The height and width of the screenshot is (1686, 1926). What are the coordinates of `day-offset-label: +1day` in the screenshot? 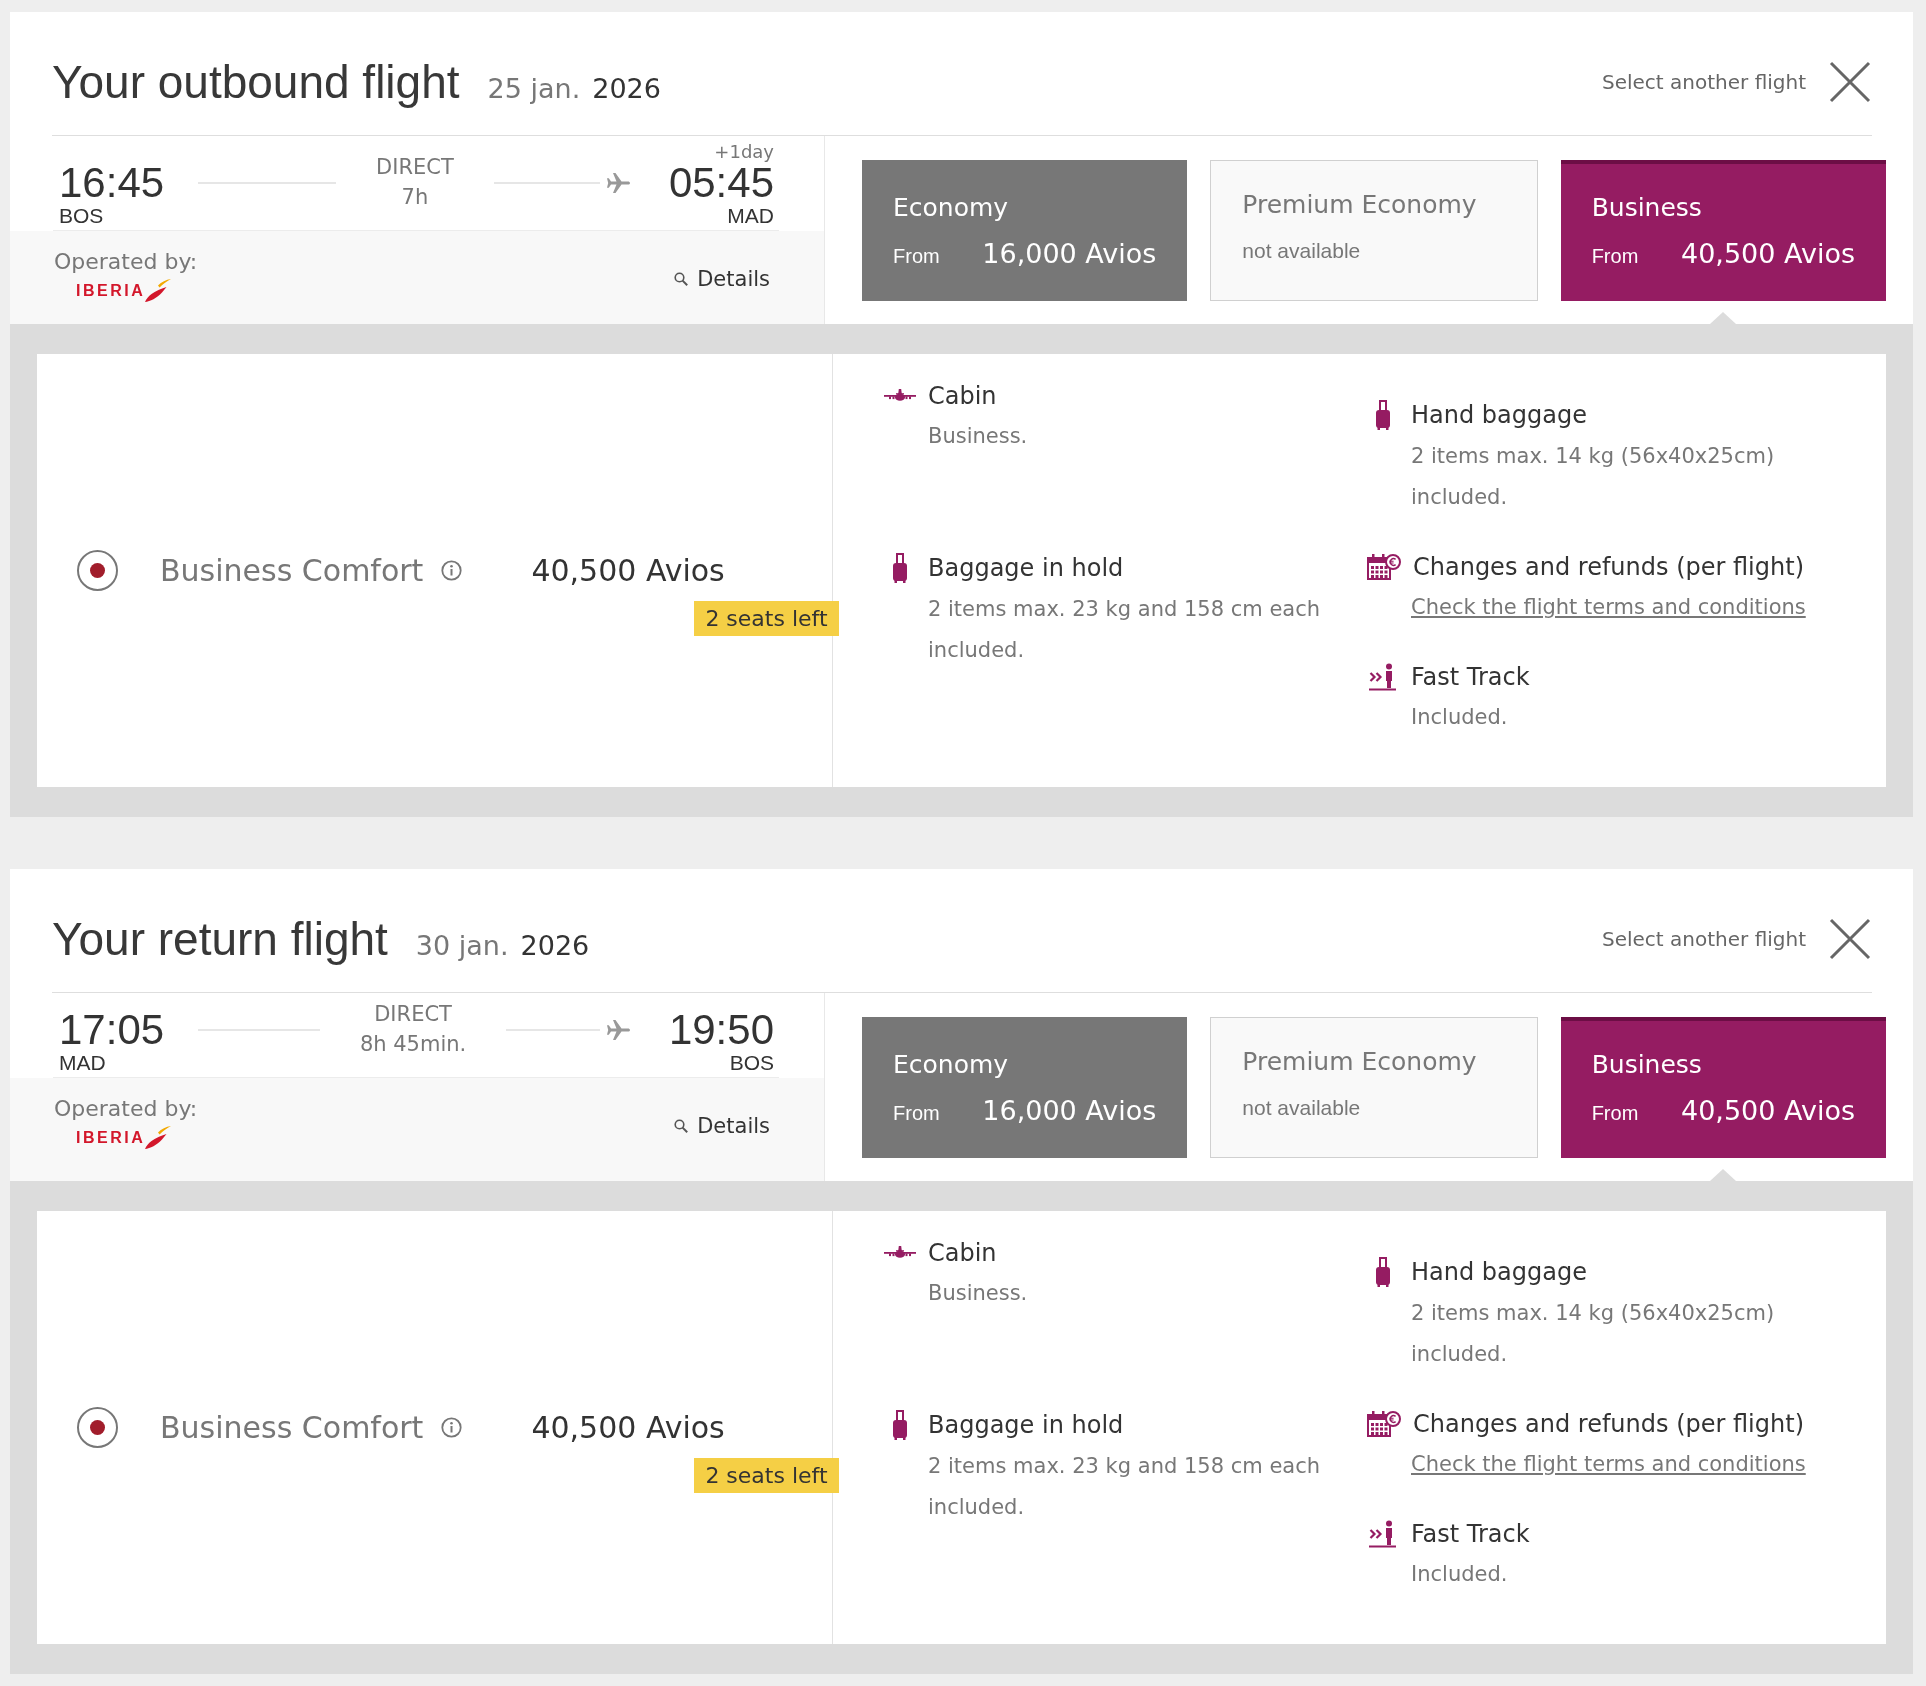 It's located at (744, 152).